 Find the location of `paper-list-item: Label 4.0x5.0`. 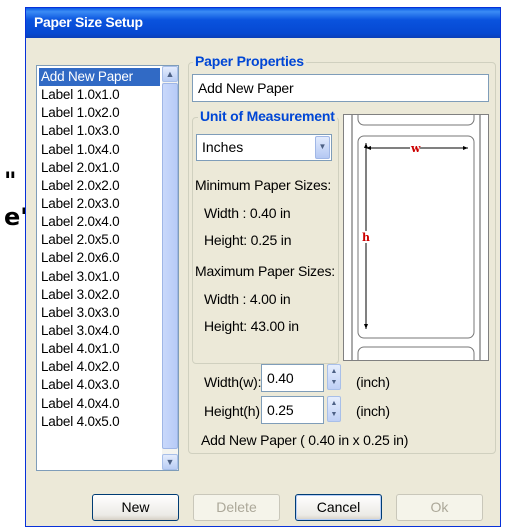

paper-list-item: Label 4.0x5.0 is located at coordinates (99, 422).